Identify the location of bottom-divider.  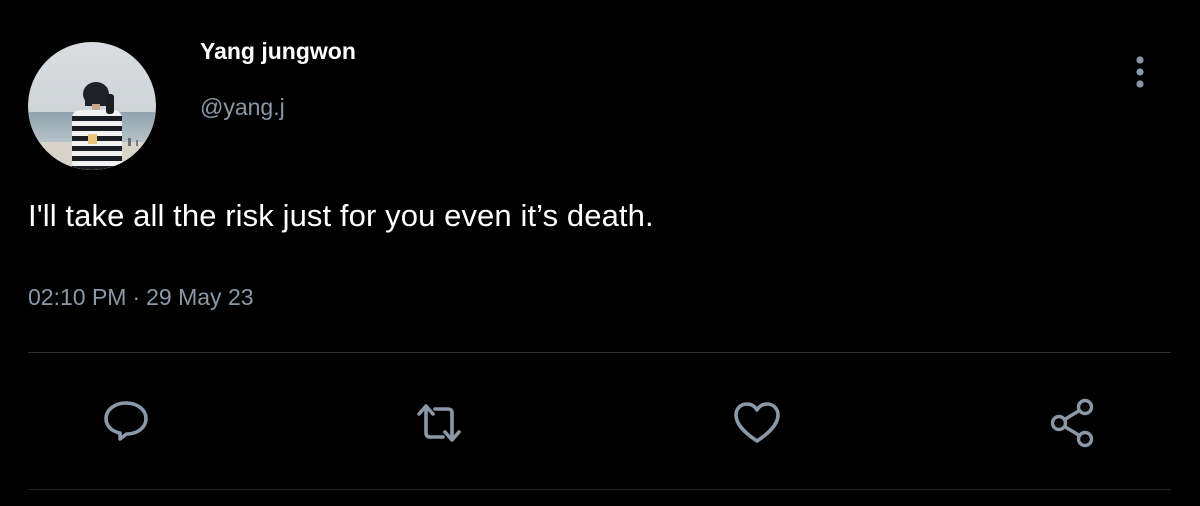
(599, 489).